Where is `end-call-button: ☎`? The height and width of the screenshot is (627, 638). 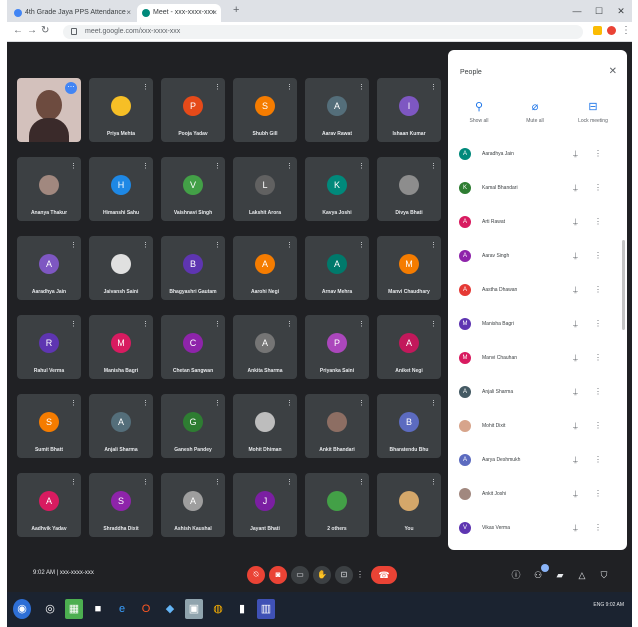 end-call-button: ☎ is located at coordinates (384, 575).